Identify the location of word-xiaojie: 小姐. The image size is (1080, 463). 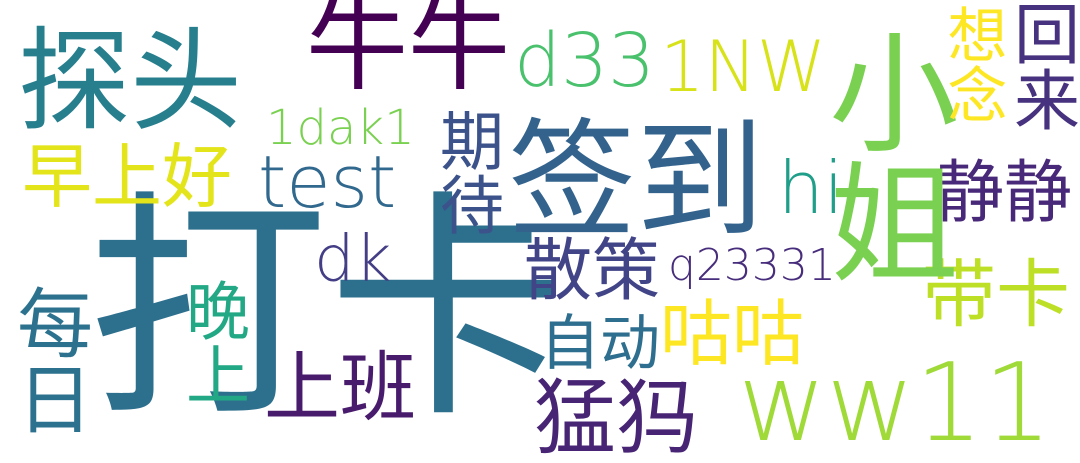
(883, 156).